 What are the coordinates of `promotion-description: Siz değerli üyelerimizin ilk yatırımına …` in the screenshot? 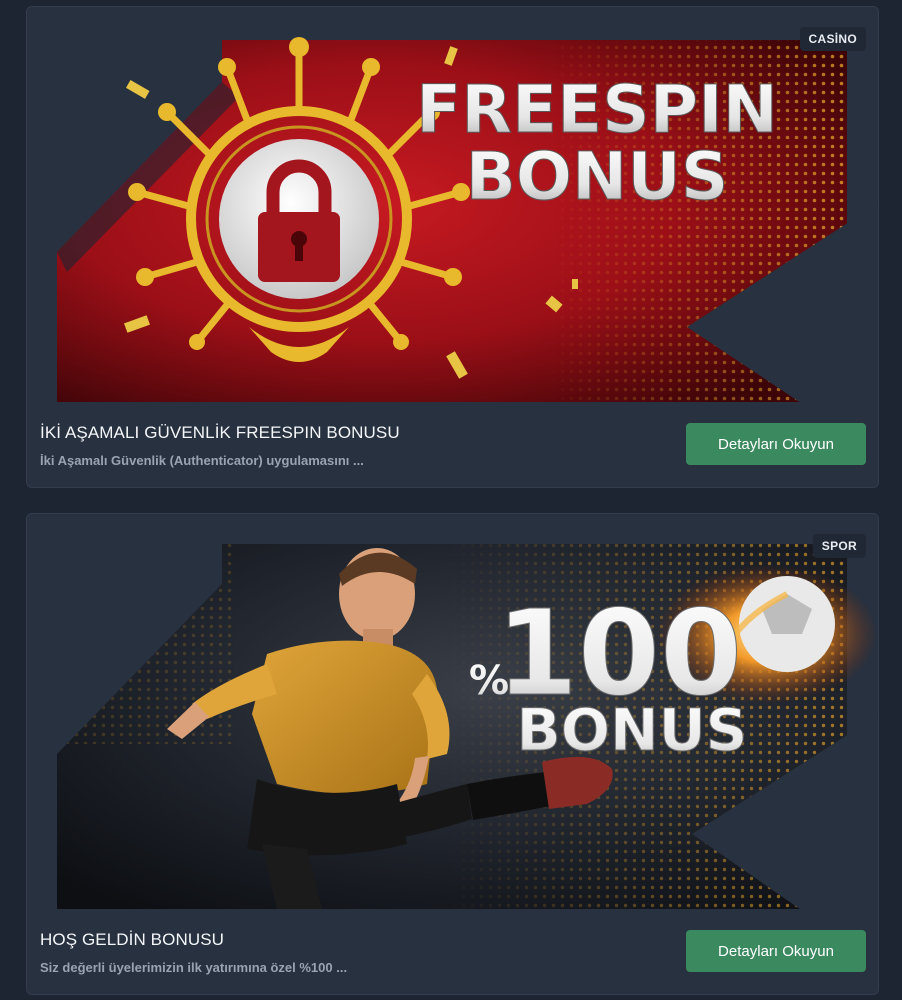 It's located at (194, 967).